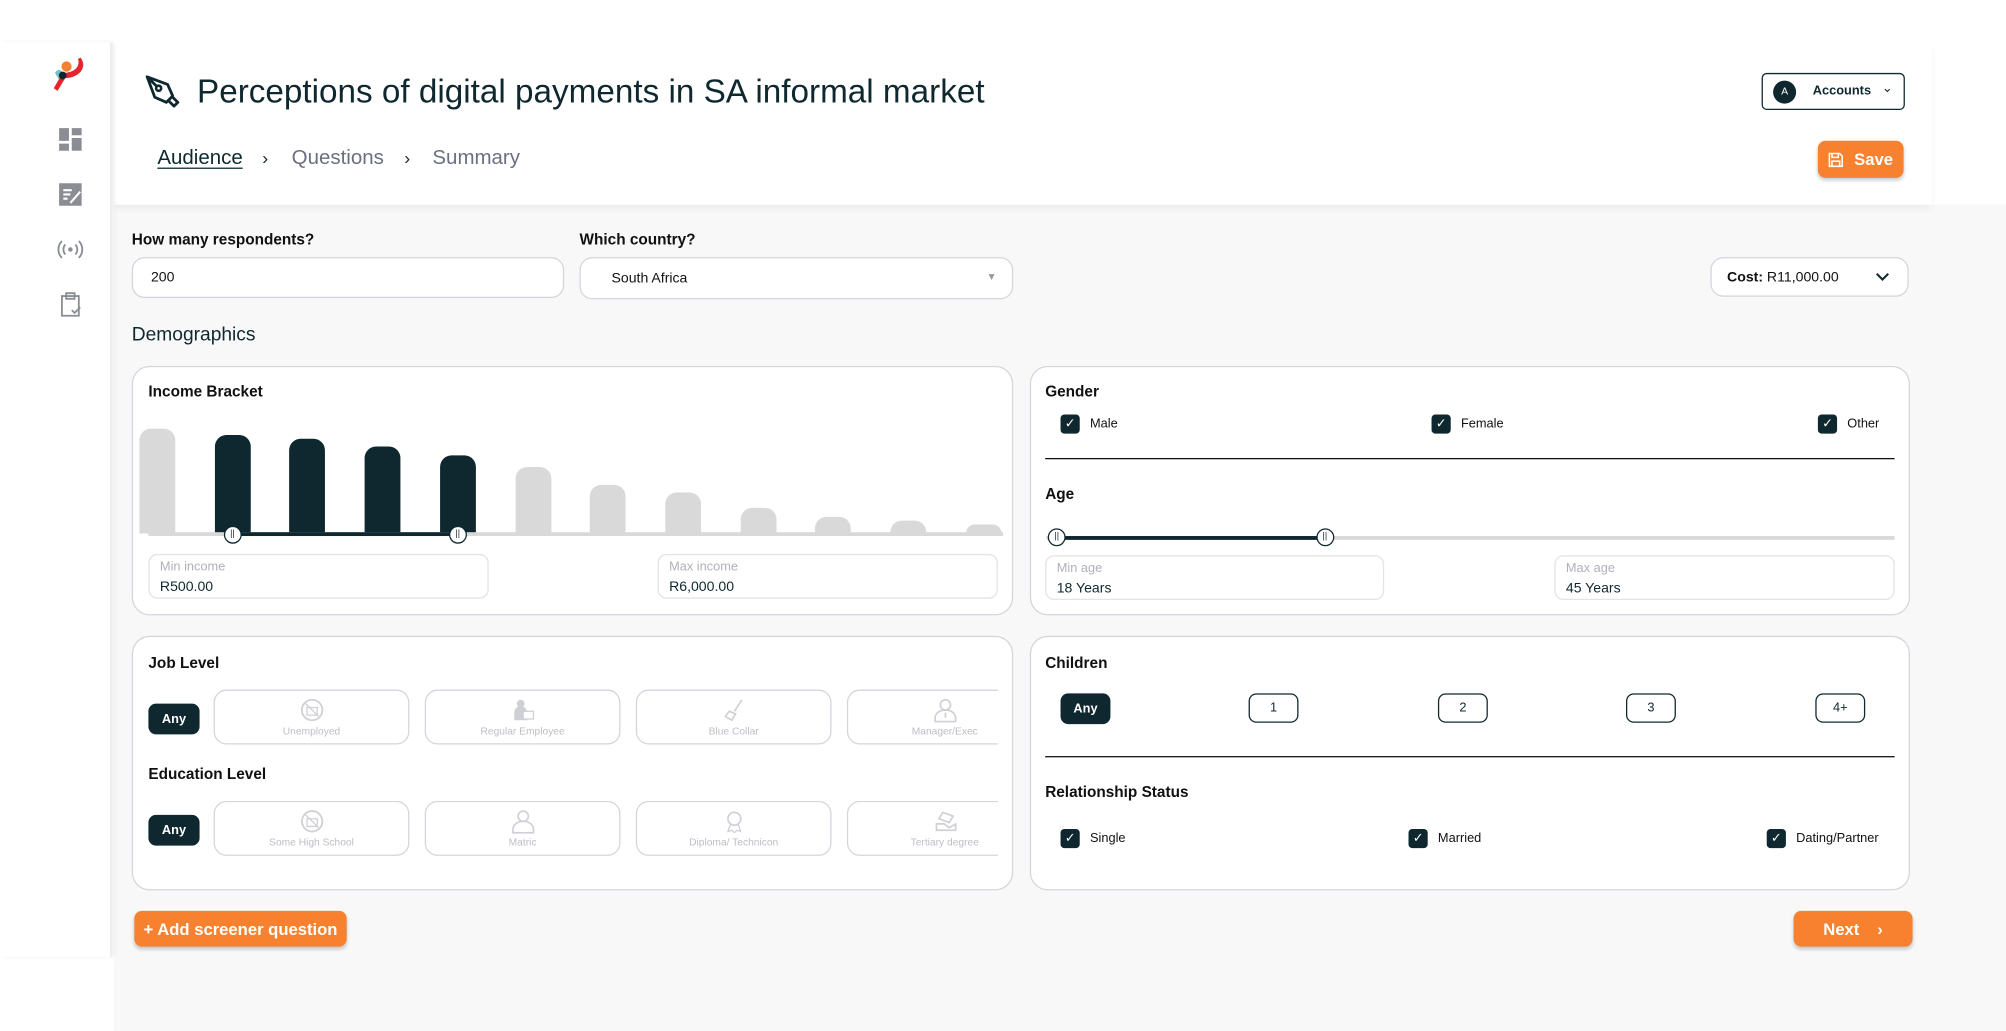  What do you see at coordinates (311, 710) in the screenshot?
I see `unemployed-icon` at bounding box center [311, 710].